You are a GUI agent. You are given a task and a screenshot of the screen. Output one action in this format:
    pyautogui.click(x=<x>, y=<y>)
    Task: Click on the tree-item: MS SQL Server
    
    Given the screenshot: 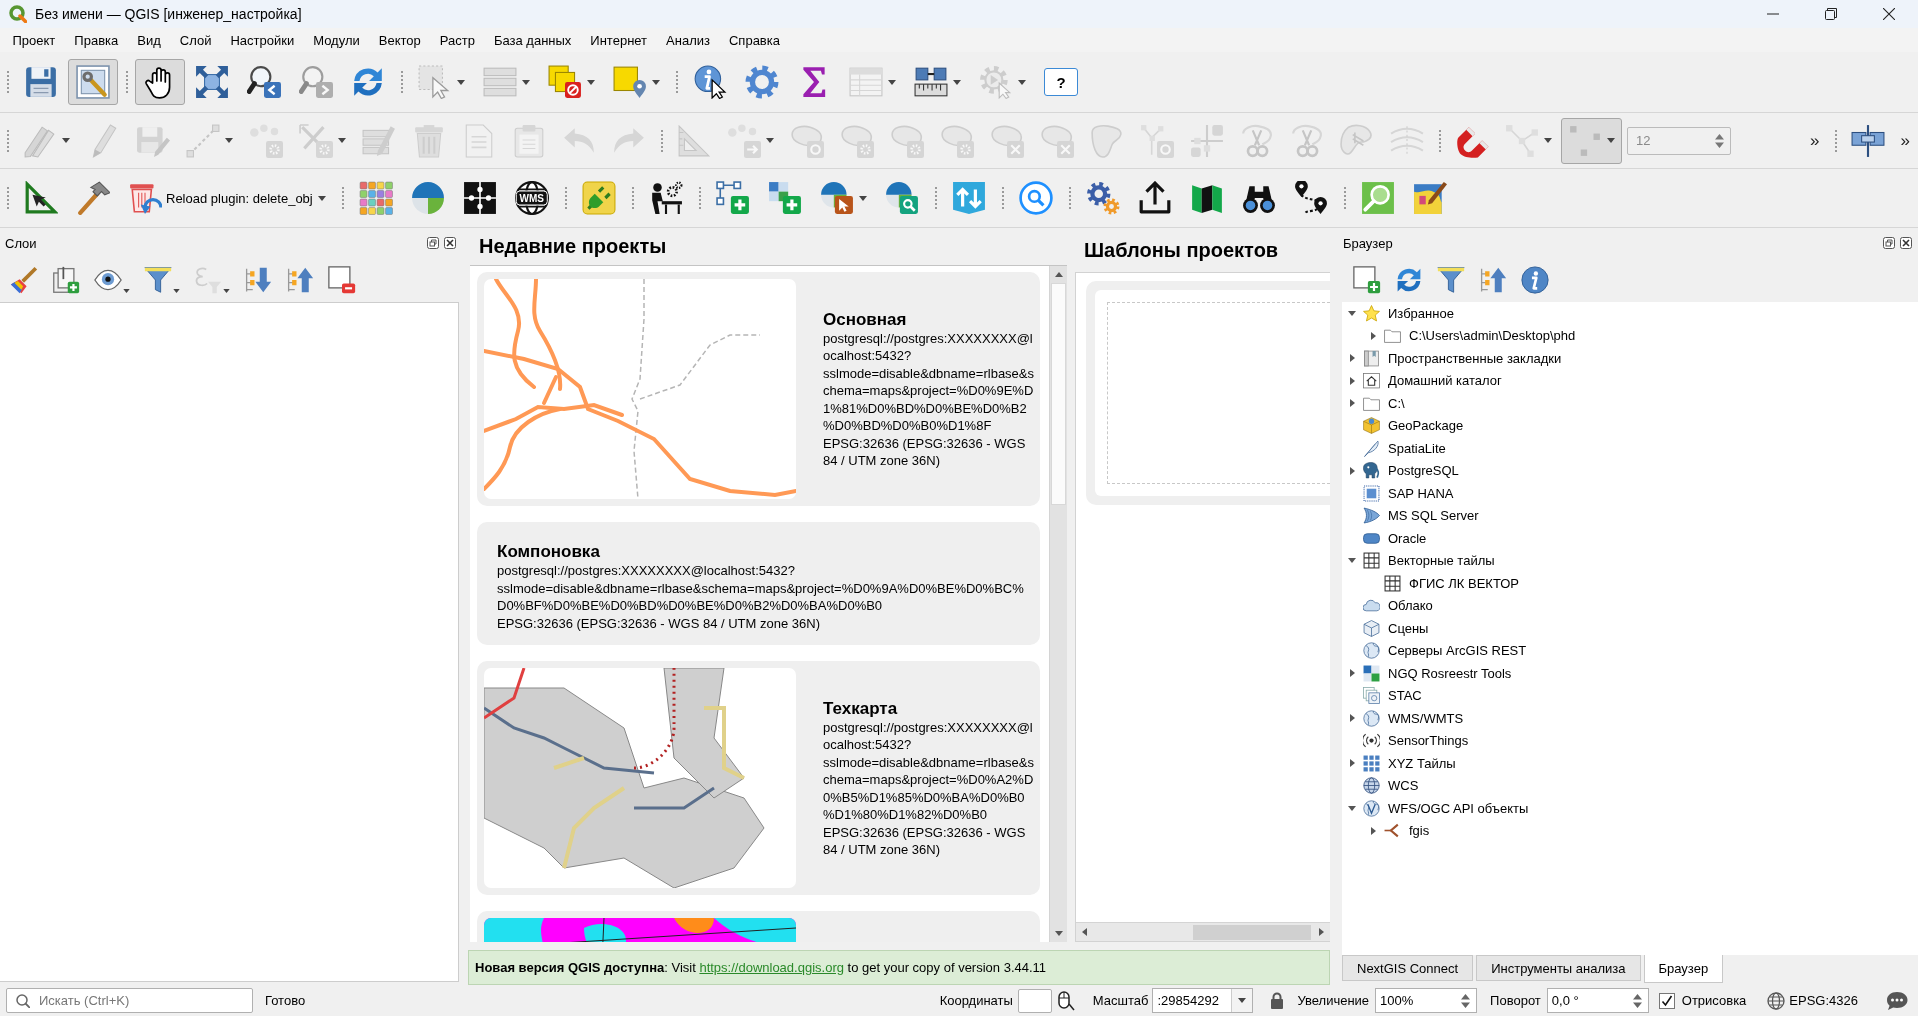 What is the action you would take?
    pyautogui.click(x=1433, y=516)
    